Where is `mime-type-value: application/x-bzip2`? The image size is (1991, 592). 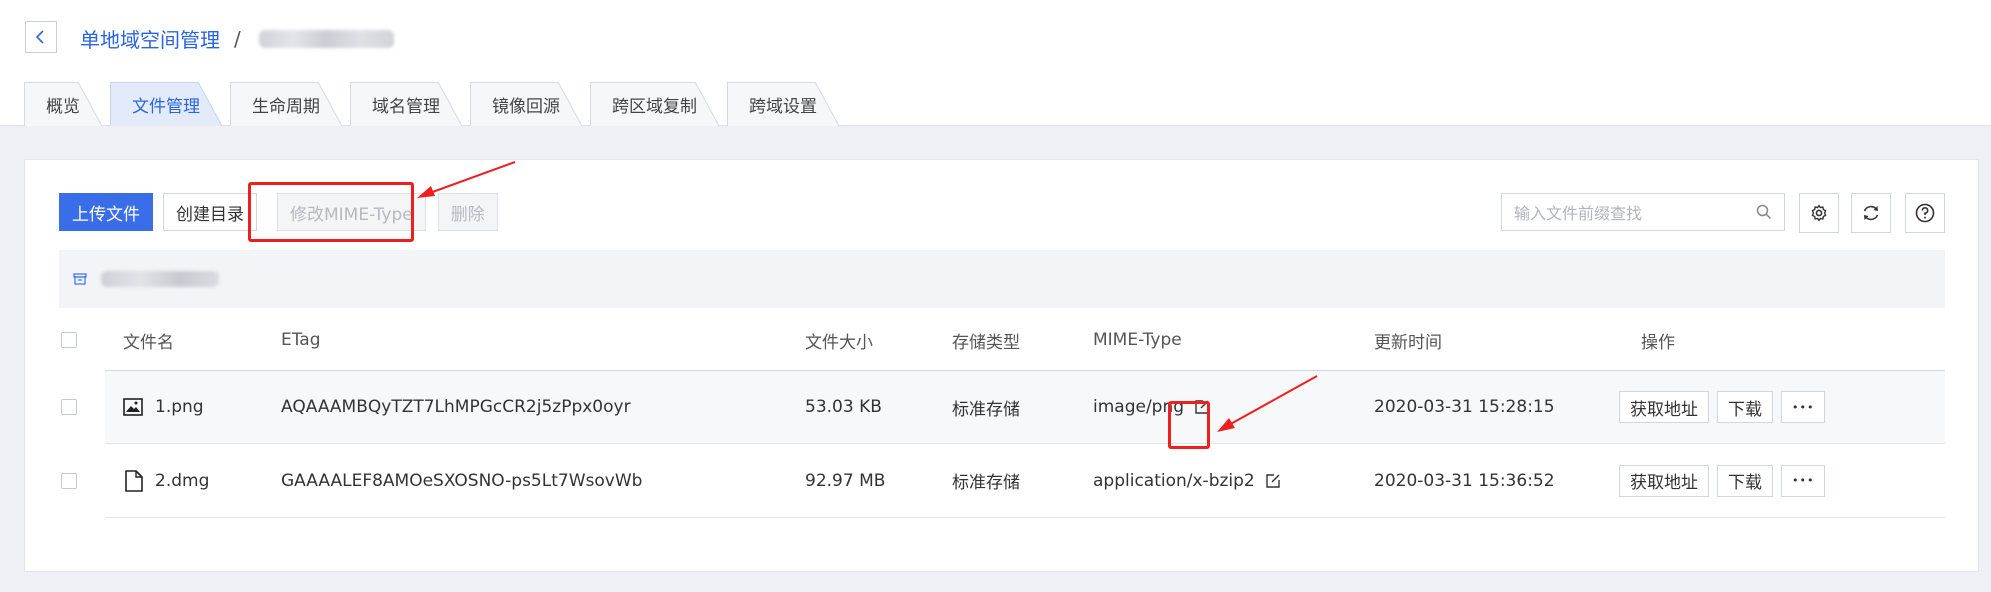
mime-type-value: application/x-bzip2 is located at coordinates (1174, 480).